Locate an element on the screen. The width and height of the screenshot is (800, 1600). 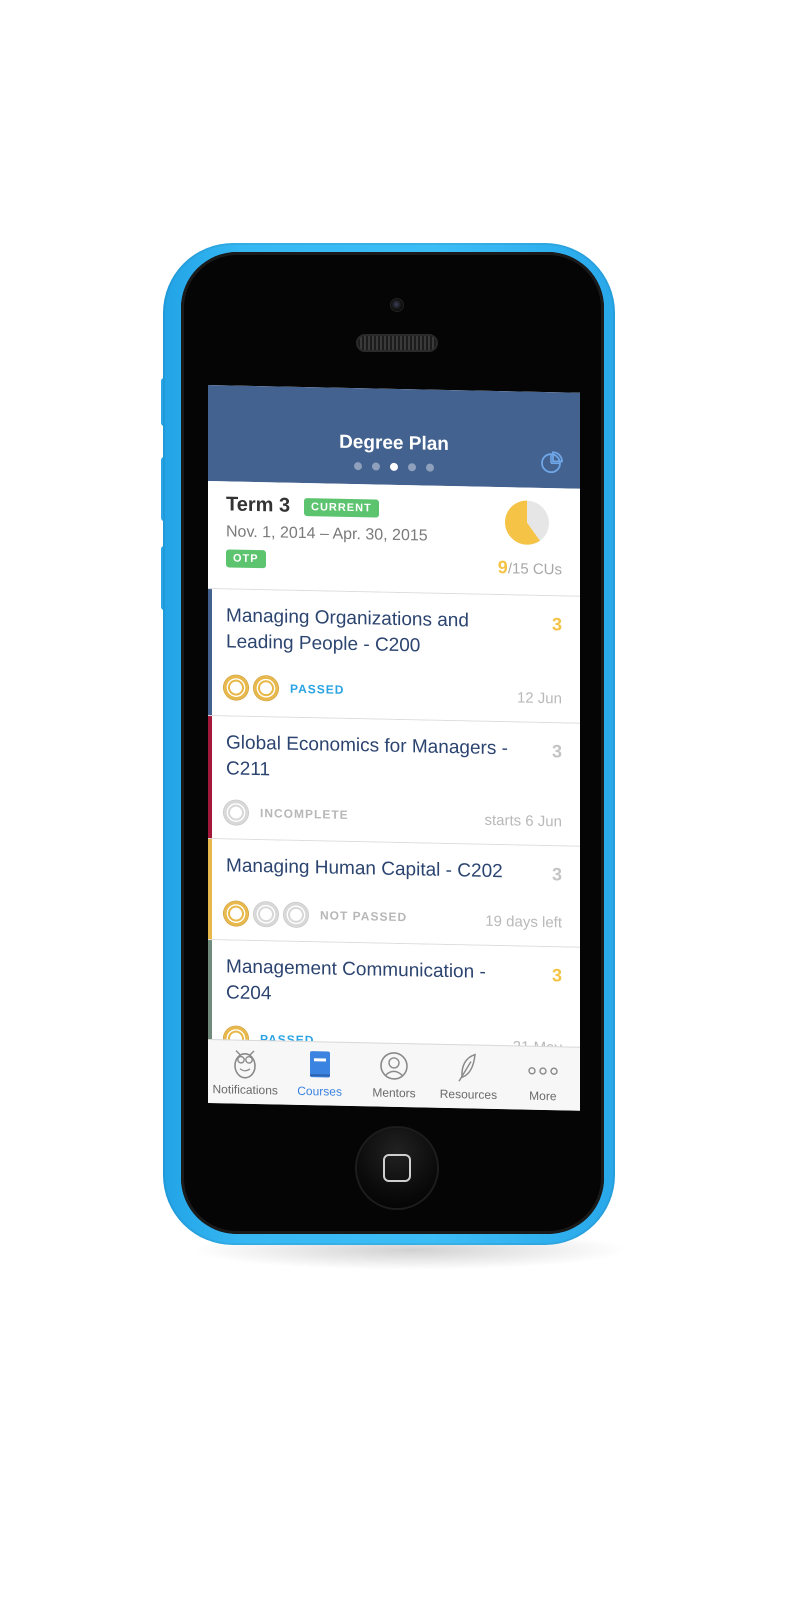
tab-label: Resources is located at coordinates (468, 1094).